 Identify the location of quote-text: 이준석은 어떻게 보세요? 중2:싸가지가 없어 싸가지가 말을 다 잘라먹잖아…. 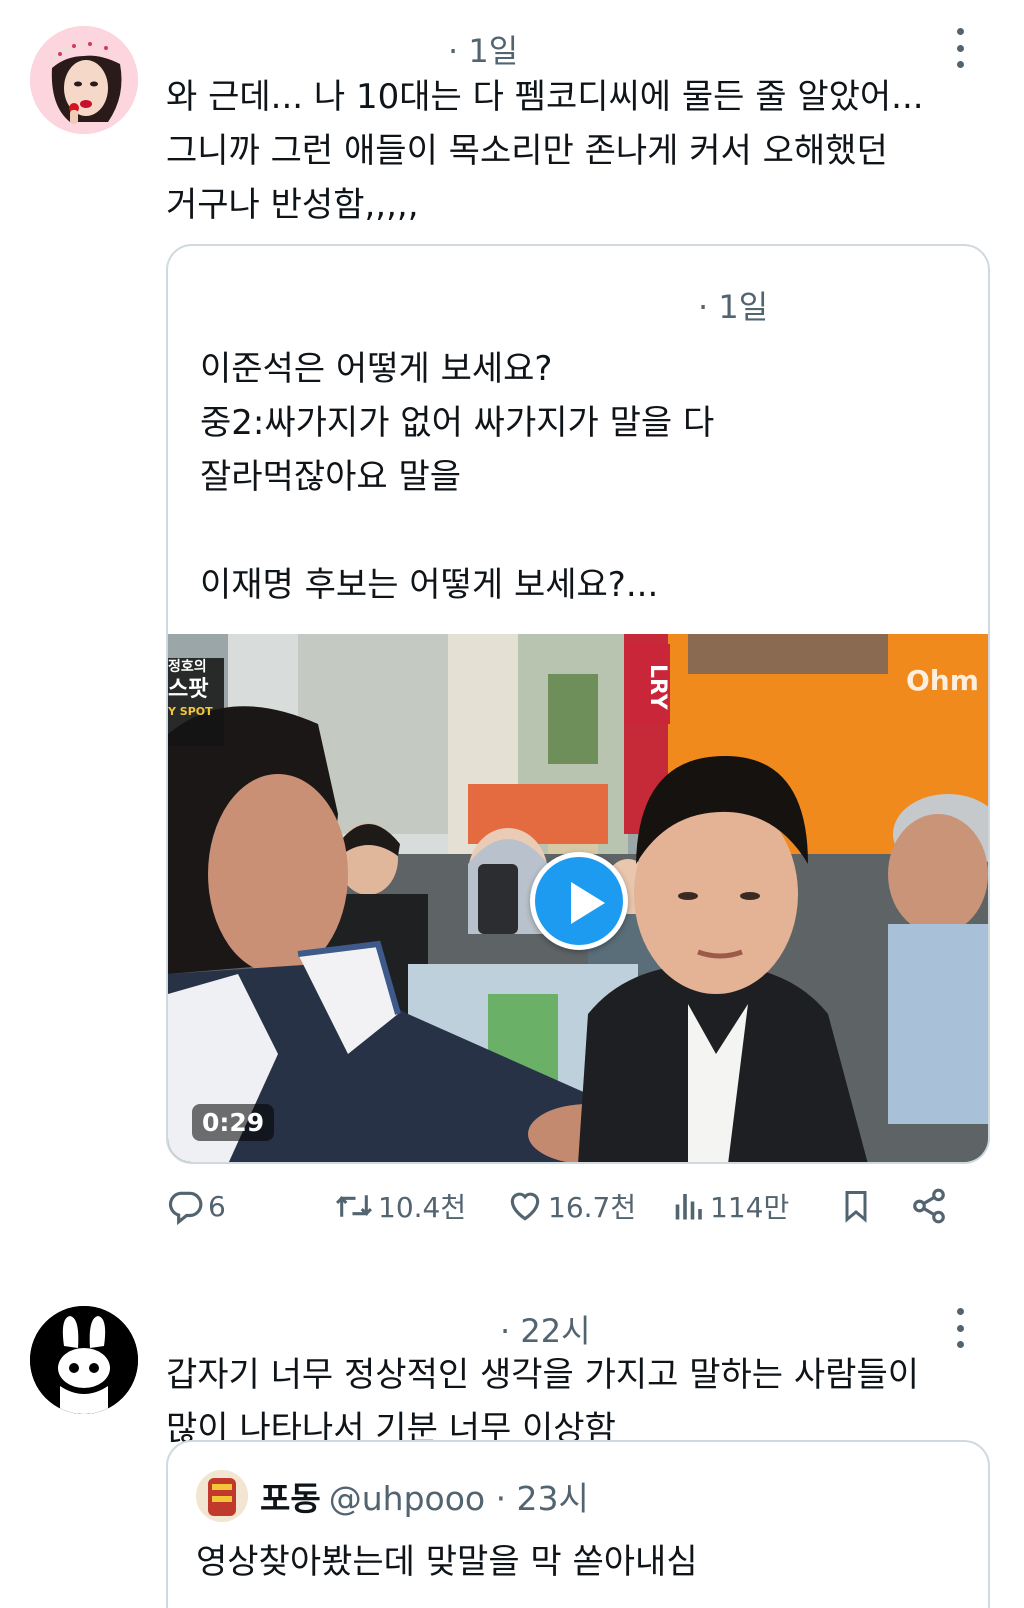
(457, 477).